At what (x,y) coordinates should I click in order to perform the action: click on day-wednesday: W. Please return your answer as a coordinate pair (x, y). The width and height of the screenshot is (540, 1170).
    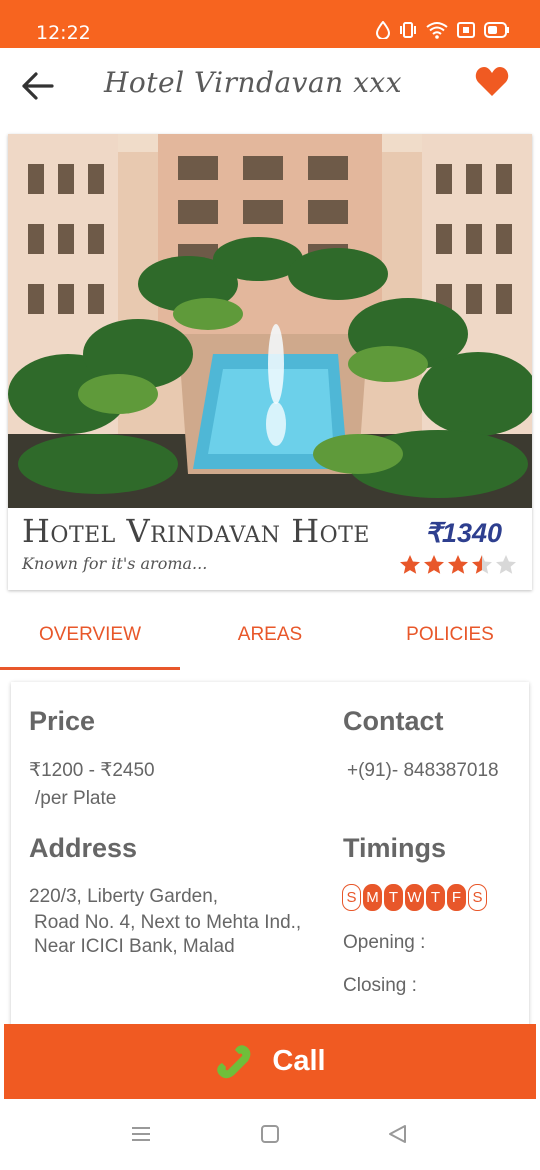
    Looking at the image, I should click on (414, 897).